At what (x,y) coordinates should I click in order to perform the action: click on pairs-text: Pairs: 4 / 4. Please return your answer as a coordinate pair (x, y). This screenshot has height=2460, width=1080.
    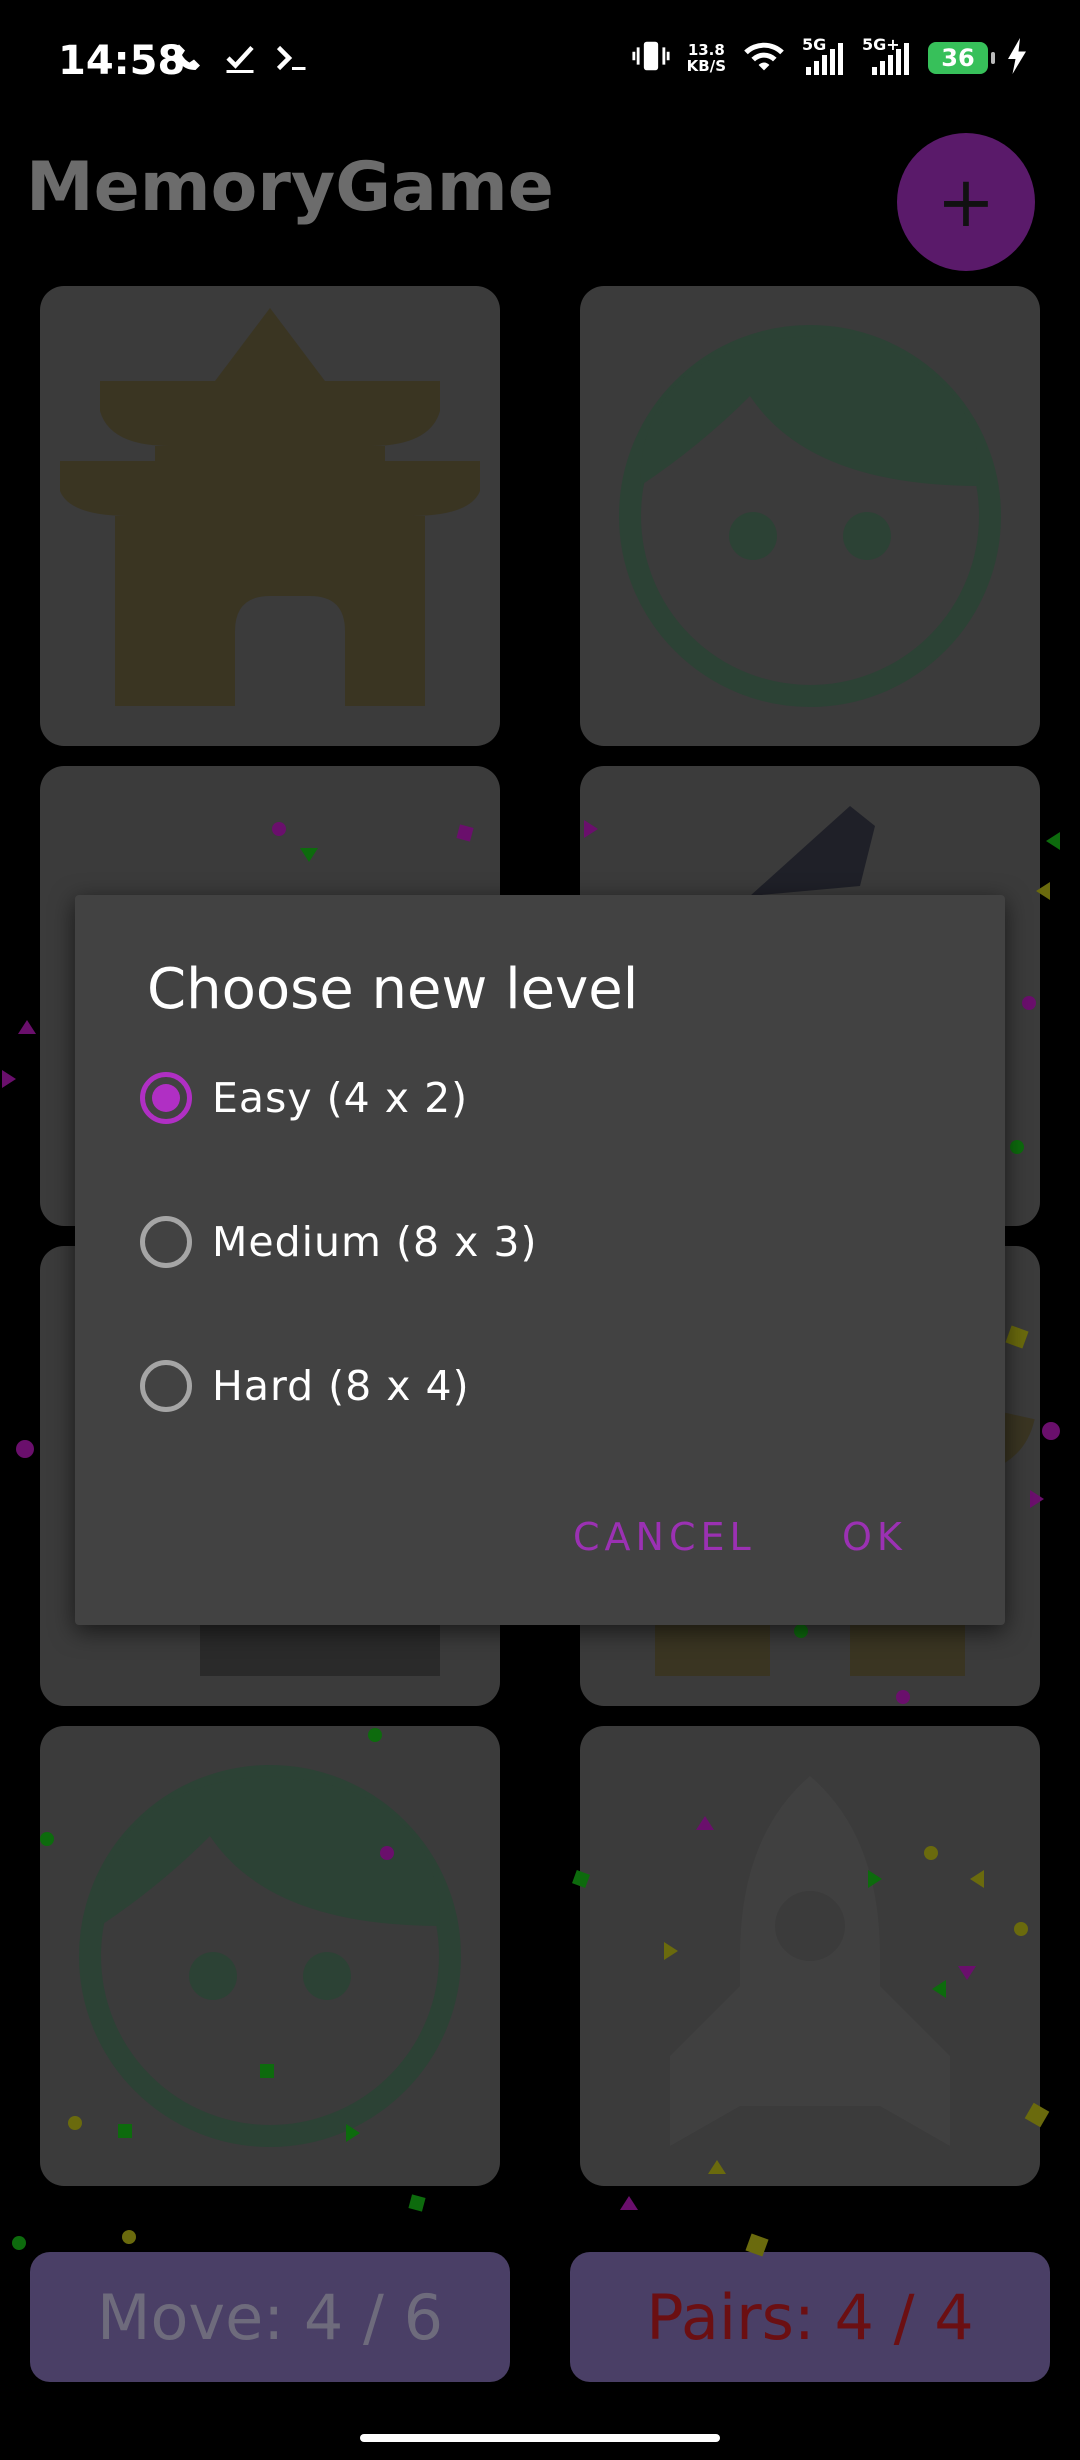
    Looking at the image, I should click on (810, 2317).